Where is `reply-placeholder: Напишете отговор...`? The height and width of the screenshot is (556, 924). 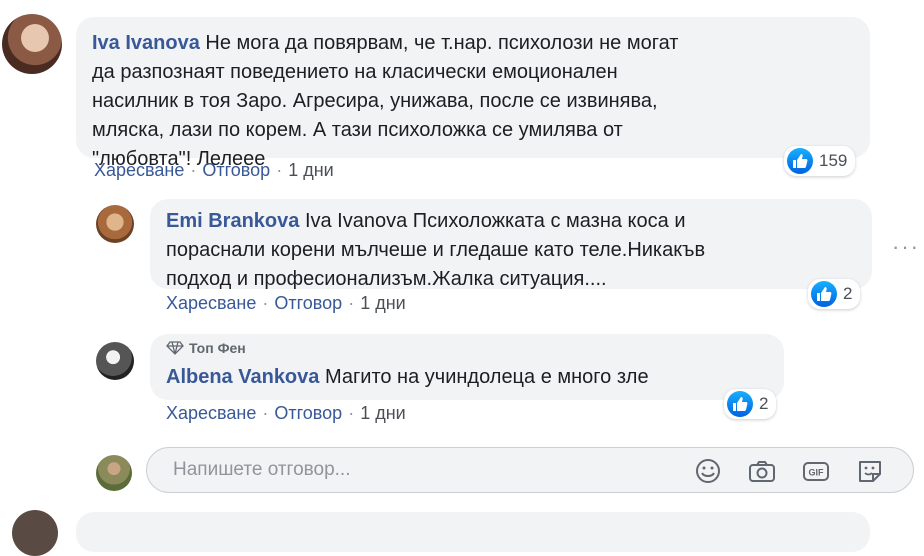
reply-placeholder: Напишете отговор... is located at coordinates (262, 469).